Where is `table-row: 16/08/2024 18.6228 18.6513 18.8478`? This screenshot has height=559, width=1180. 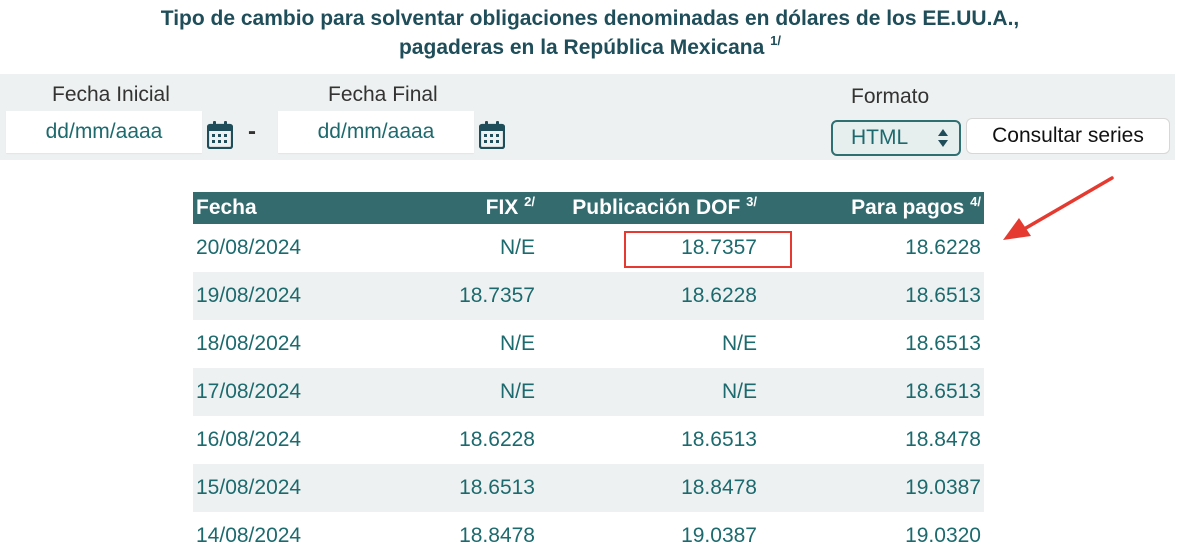
table-row: 16/08/2024 18.6228 18.6513 18.8478 is located at coordinates (588, 440).